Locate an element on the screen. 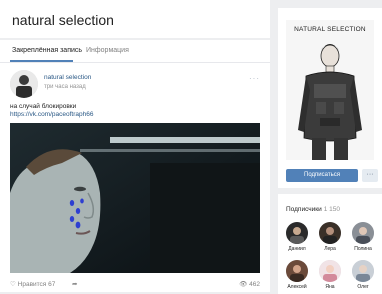 This screenshot has height=294, width=382. member-name: Олег is located at coordinates (363, 287).